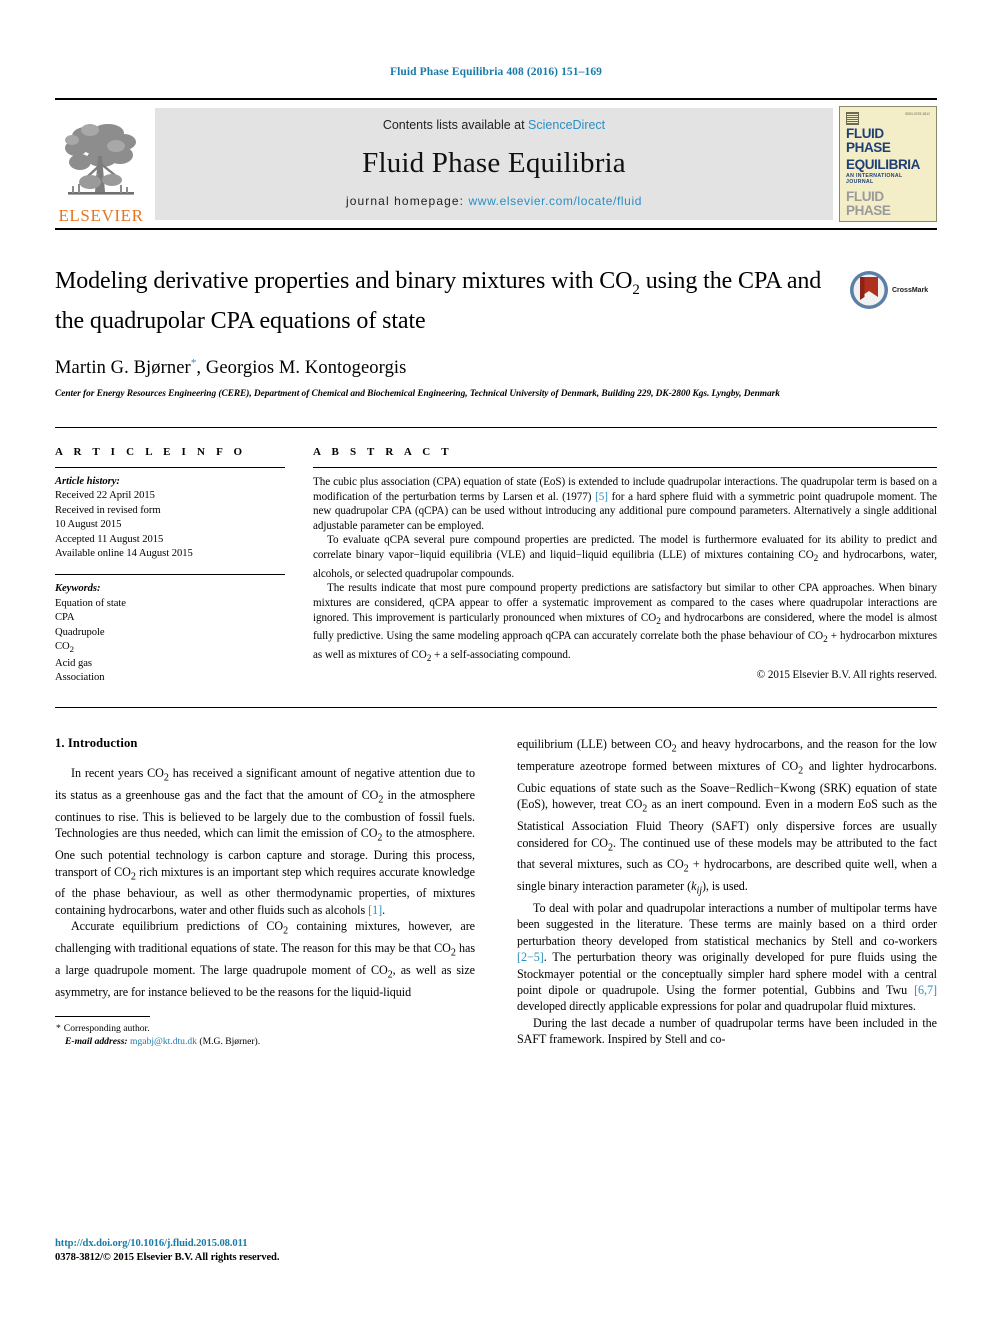  Describe the element at coordinates (496, 708) in the screenshot. I see `abstract-divider` at that location.